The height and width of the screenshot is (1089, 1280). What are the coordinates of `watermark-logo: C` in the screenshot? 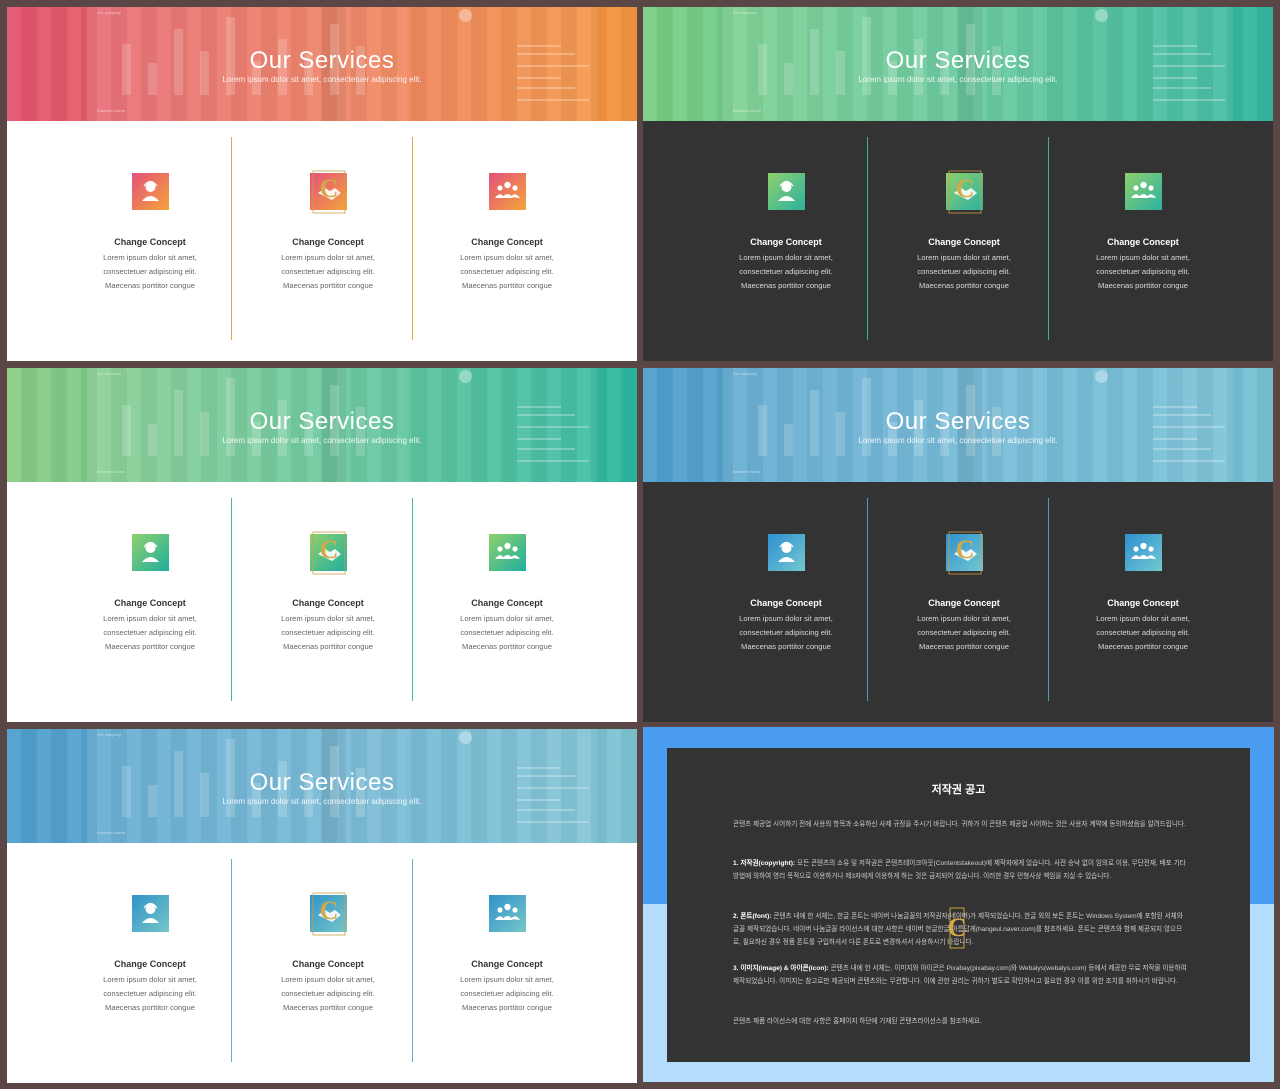 It's located at (957, 929).